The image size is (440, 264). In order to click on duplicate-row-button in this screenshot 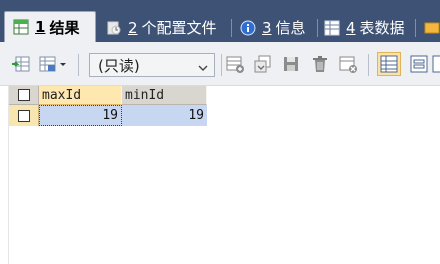, I will do `click(263, 64)`.